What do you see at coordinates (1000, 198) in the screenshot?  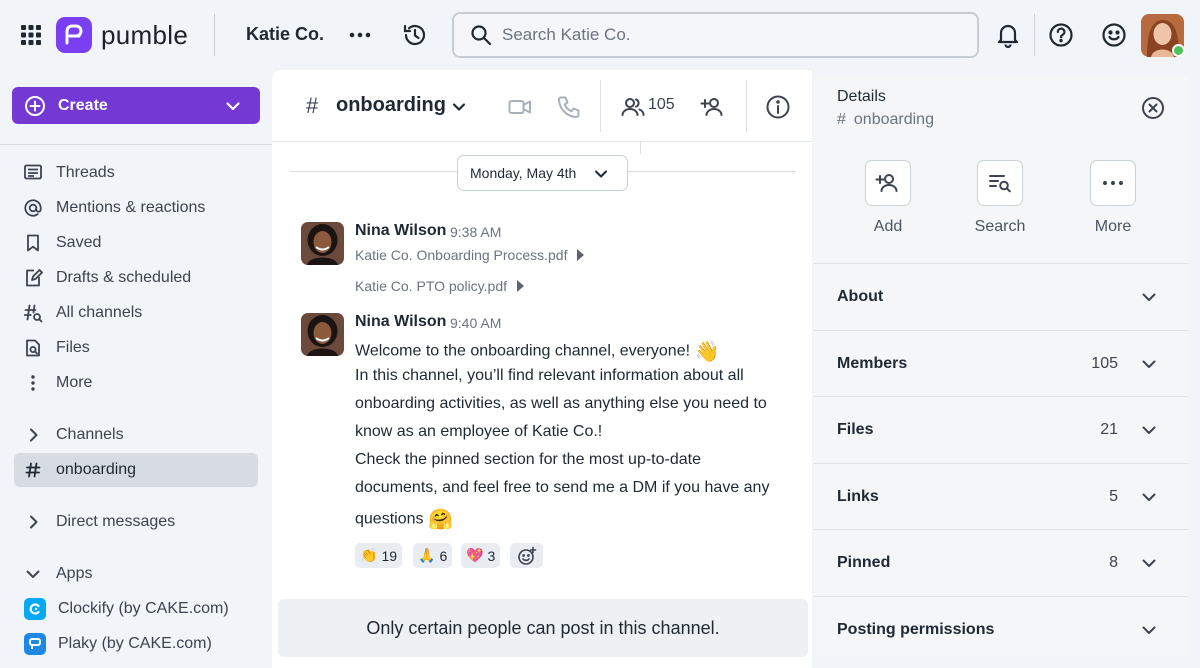 I see `details-search-button: Search` at bounding box center [1000, 198].